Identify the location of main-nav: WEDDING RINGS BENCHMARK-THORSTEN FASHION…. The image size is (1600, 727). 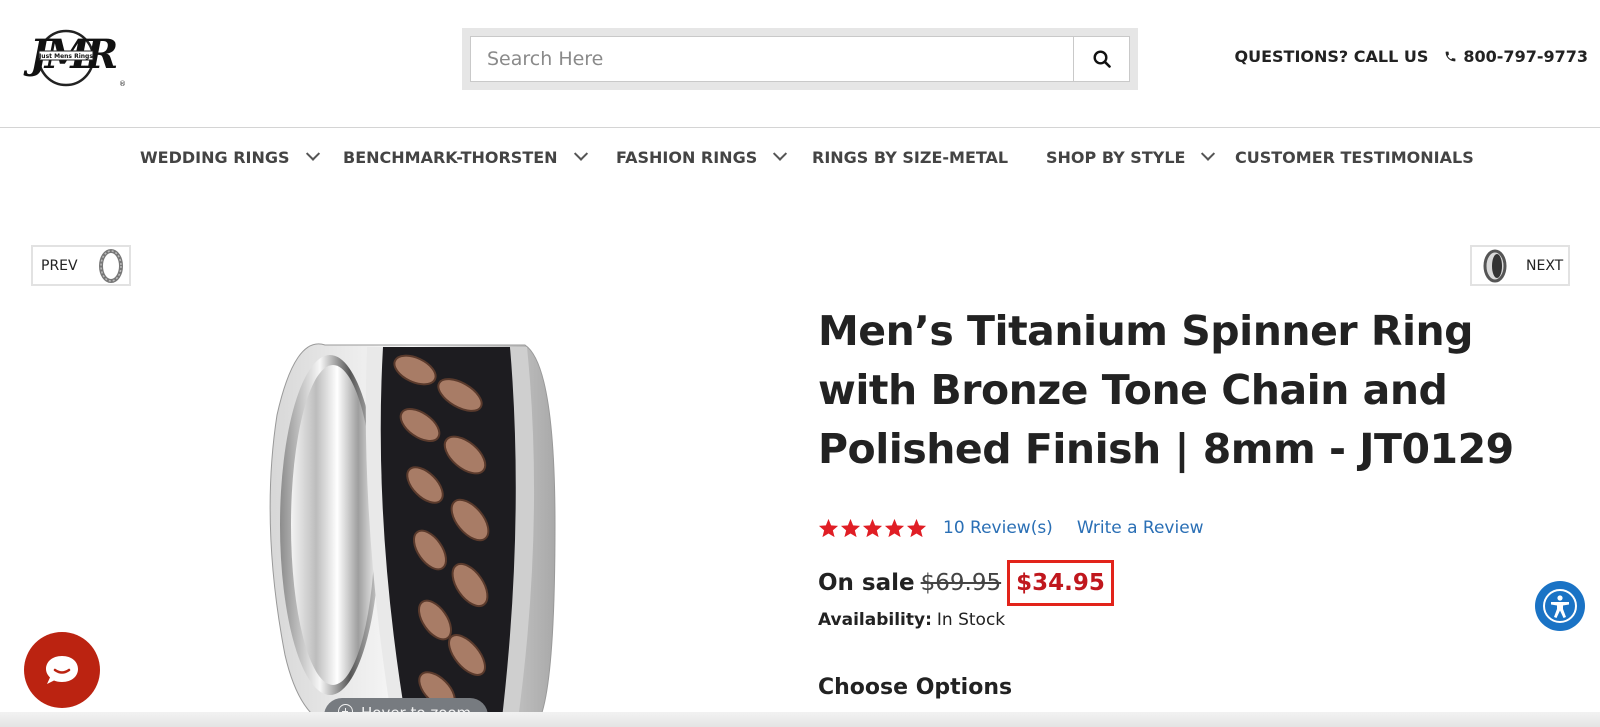
(800, 160).